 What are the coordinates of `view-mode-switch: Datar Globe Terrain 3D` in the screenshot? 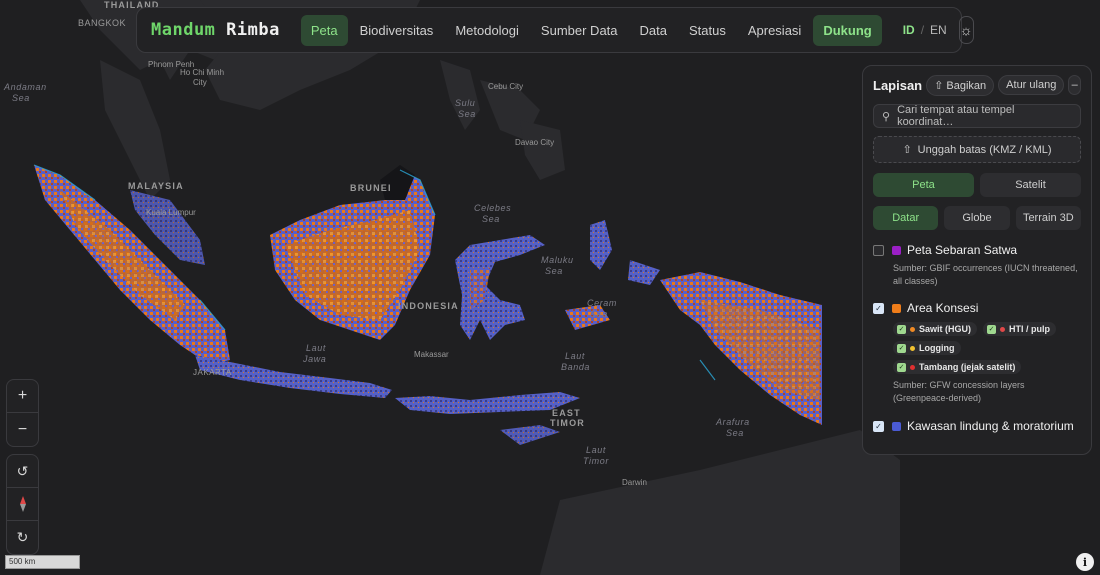 It's located at (977, 218).